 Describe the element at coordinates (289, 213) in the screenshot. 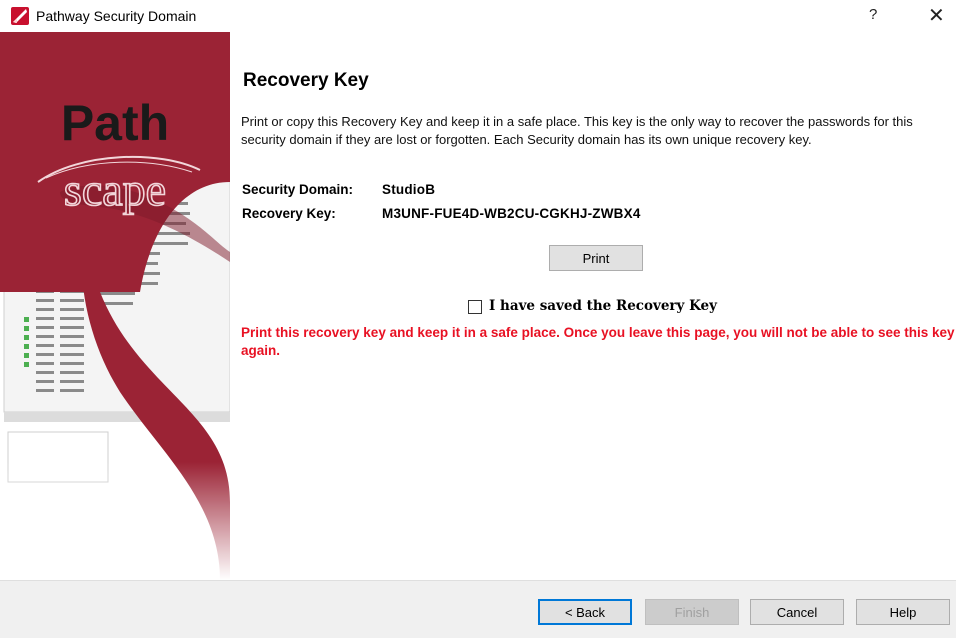

I see `recovery-key-label: Recovery Key:` at that location.